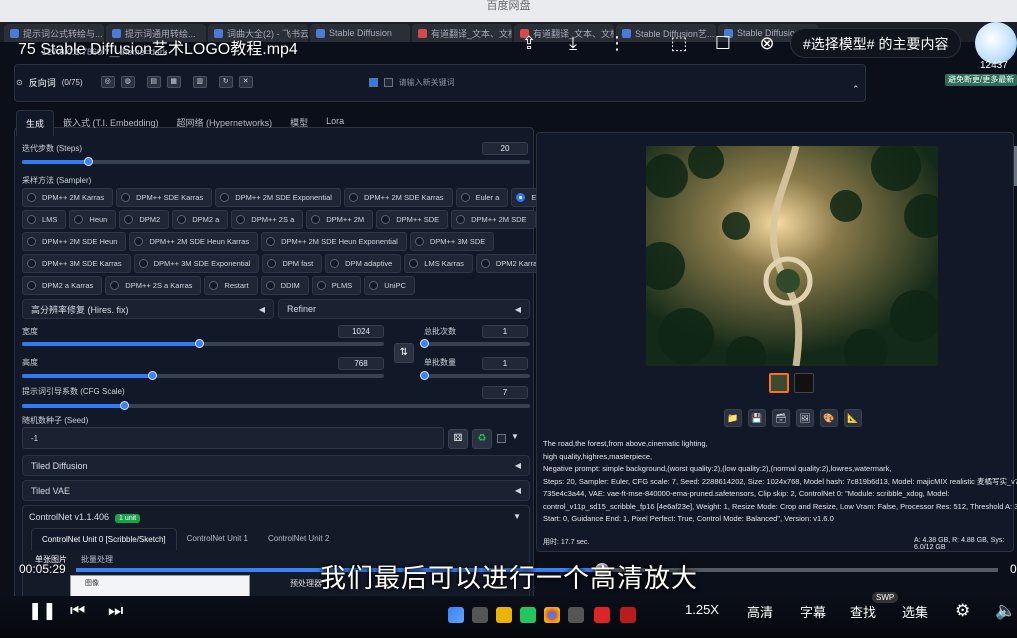  What do you see at coordinates (42, 611) in the screenshot?
I see `pause-icon: ❚❚` at bounding box center [42, 611].